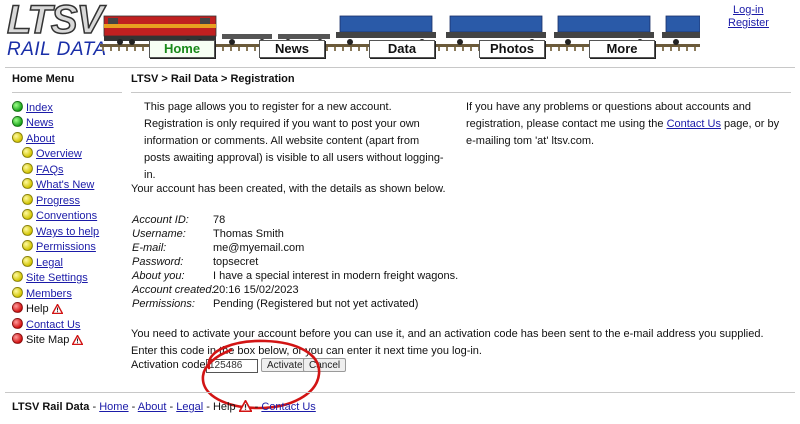 The image size is (800, 424). Describe the element at coordinates (51, 407) in the screenshot. I see `footer-site-name: LTSV Rail Data` at that location.